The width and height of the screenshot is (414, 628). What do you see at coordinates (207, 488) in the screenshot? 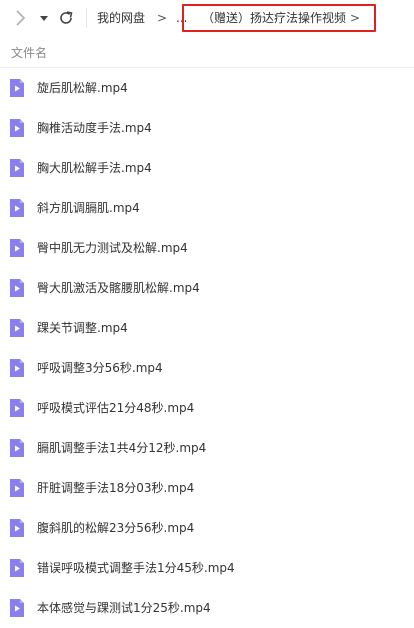
I see `file-row: 肝脏调整手法18分03秒.mp4` at bounding box center [207, 488].